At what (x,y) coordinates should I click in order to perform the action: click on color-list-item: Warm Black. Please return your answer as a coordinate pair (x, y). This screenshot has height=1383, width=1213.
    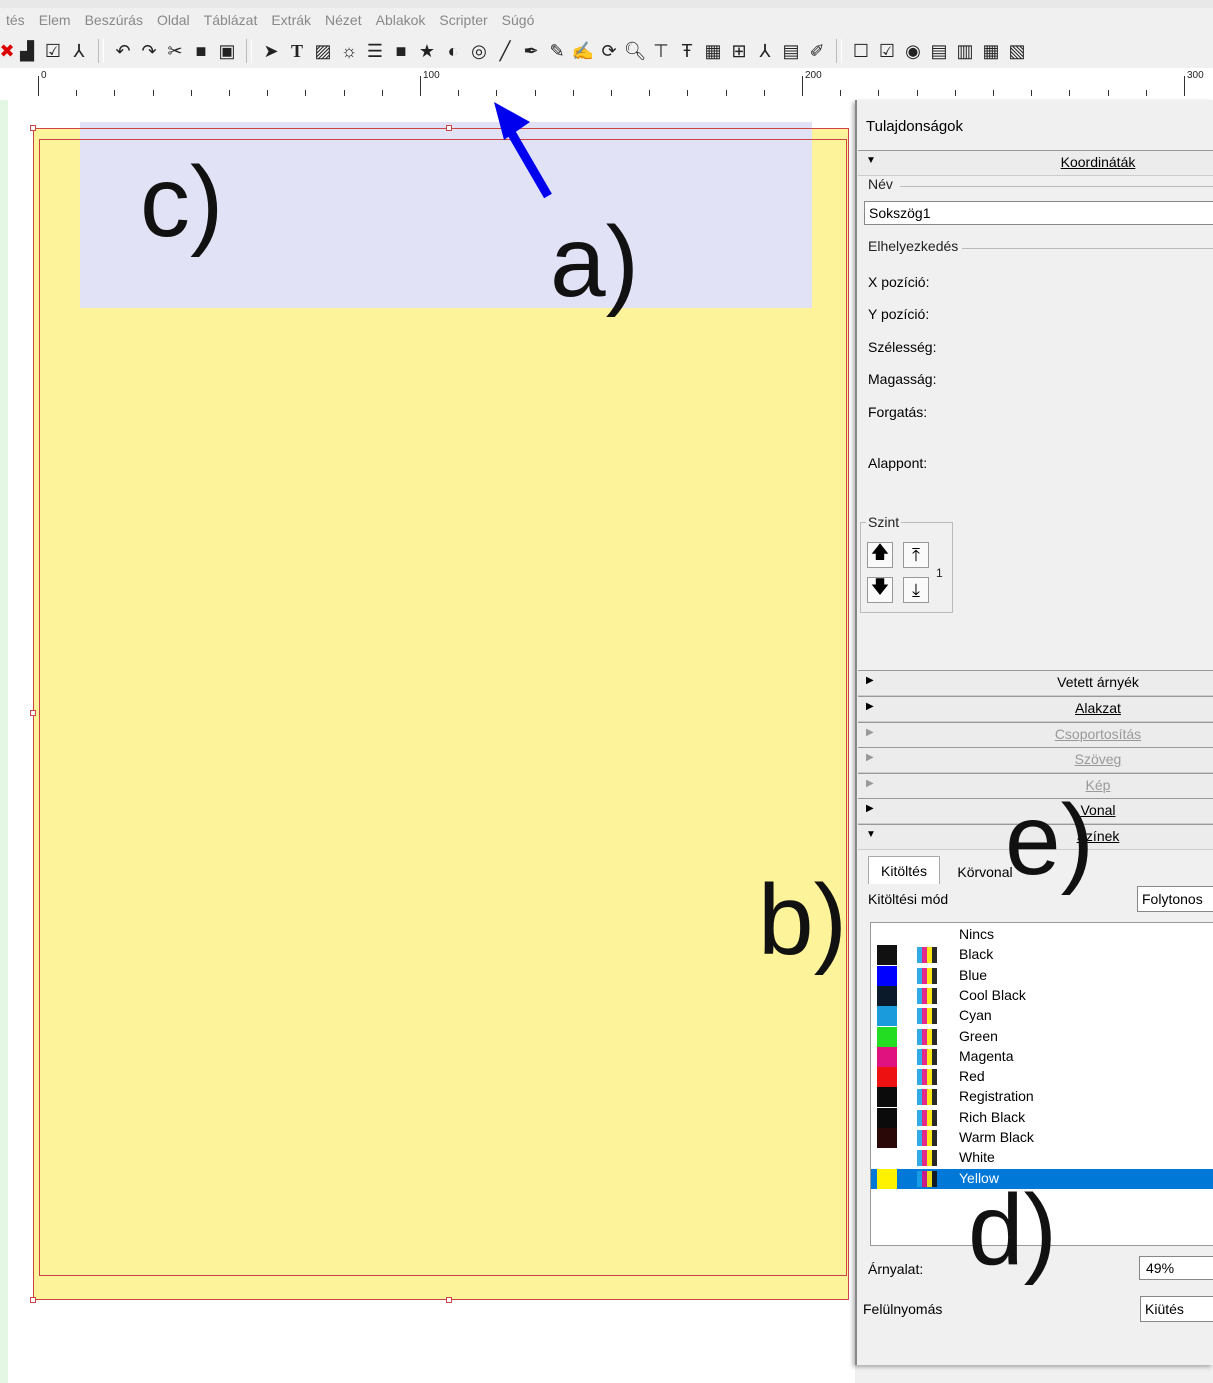
    Looking at the image, I should click on (1042, 1138).